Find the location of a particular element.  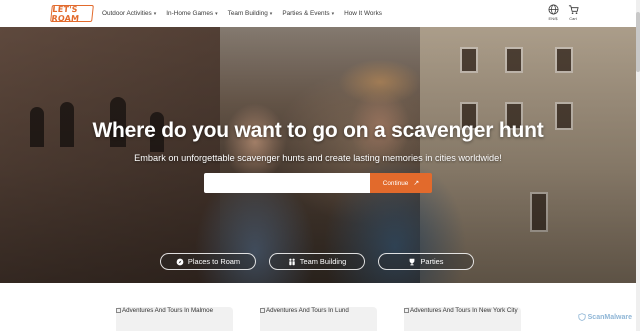

parties-button: Parties is located at coordinates (426, 261).